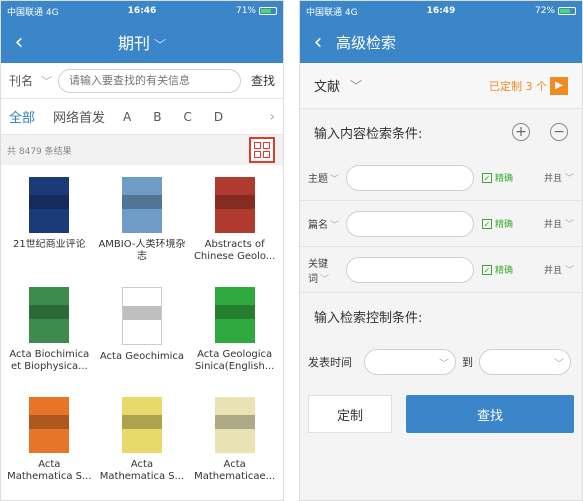  I want to click on doc-type-select: 文献, so click(327, 85).